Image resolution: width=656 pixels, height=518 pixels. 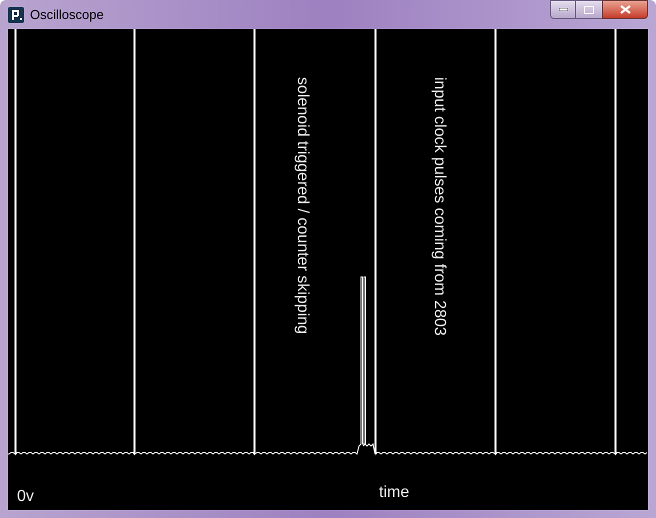 I want to click on maximize-button, so click(x=589, y=9).